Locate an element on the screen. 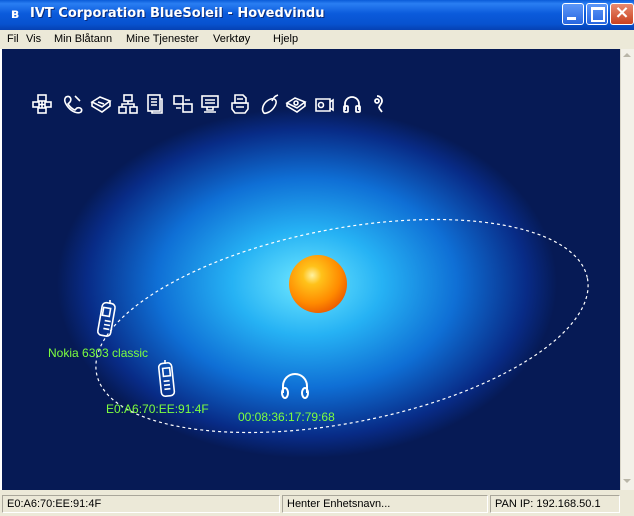 This screenshot has height=516, width=634. menu-mine-tjenester: Mine Tjenester is located at coordinates (162, 39).